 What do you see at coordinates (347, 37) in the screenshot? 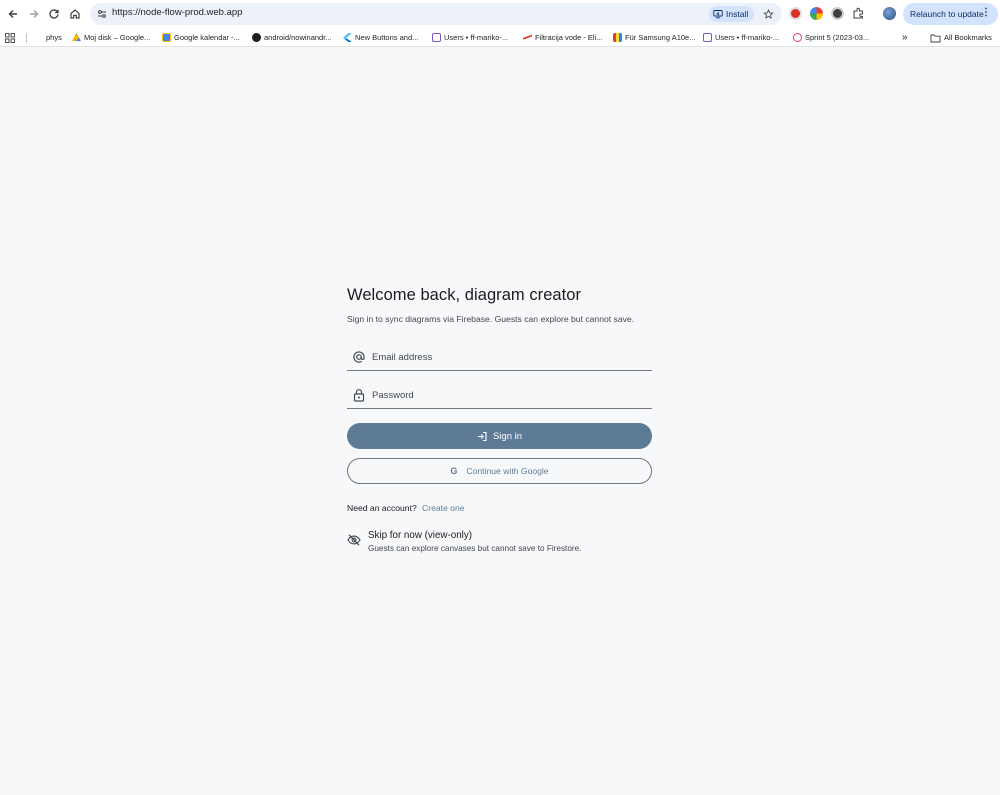
I see `flutter-icon` at bounding box center [347, 37].